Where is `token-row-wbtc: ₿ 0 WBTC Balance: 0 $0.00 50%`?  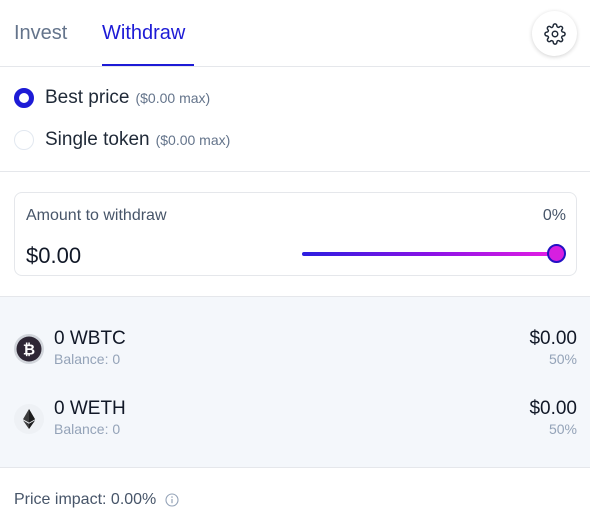
token-row-wbtc: ₿ 0 WBTC Balance: 0 $0.00 50% is located at coordinates (295, 352).